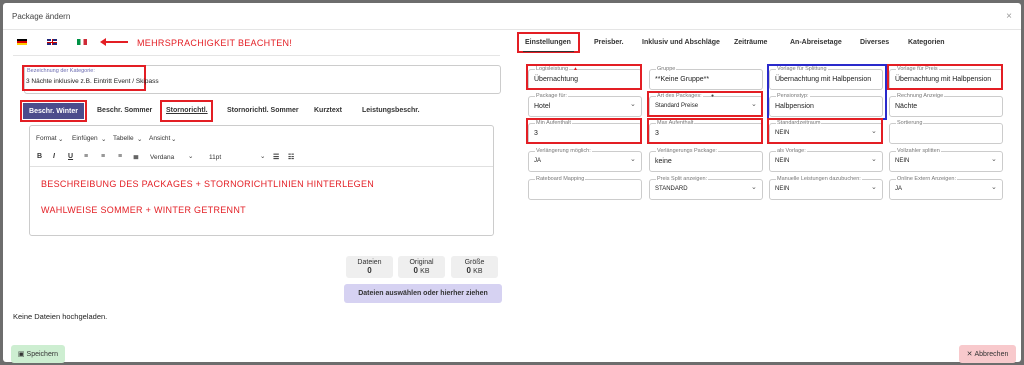  I want to click on file-upload-button: Dateien auswählen oder hierher ziehen, so click(423, 293).